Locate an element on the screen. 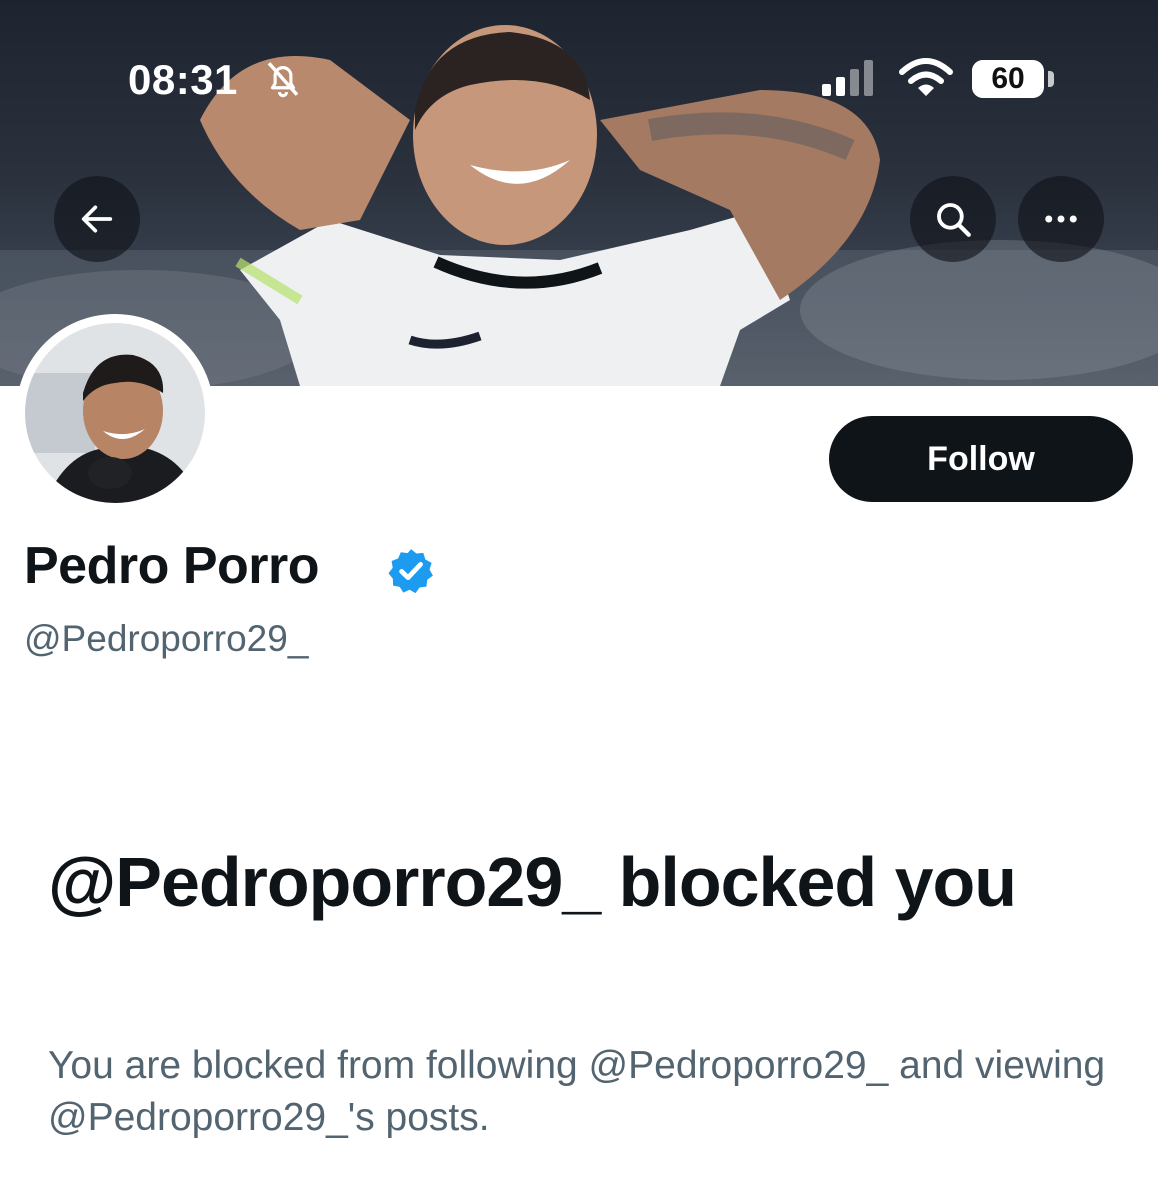  search-icon is located at coordinates (954, 220).